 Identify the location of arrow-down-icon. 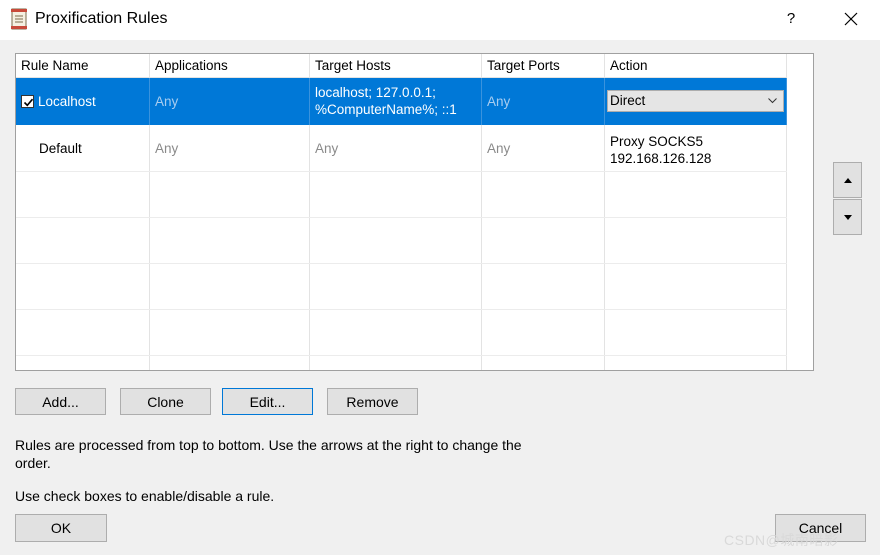
(847, 217).